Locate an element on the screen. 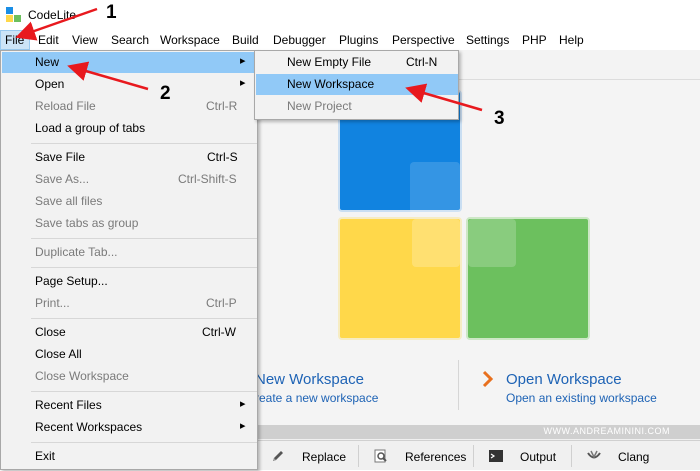  welcome-divider is located at coordinates (458, 385).